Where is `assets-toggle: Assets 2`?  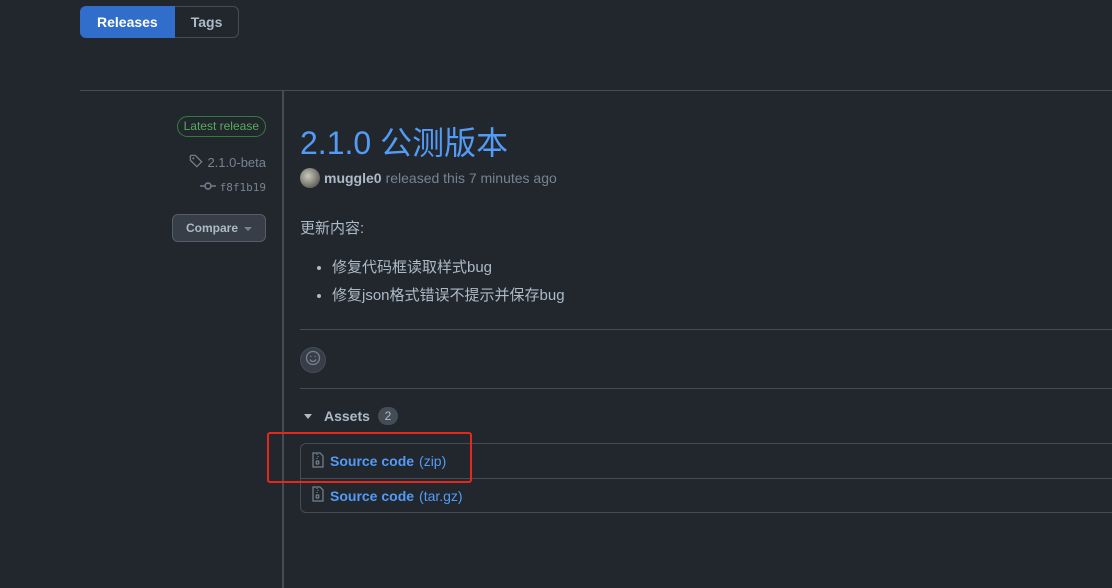 assets-toggle: Assets 2 is located at coordinates (349, 416).